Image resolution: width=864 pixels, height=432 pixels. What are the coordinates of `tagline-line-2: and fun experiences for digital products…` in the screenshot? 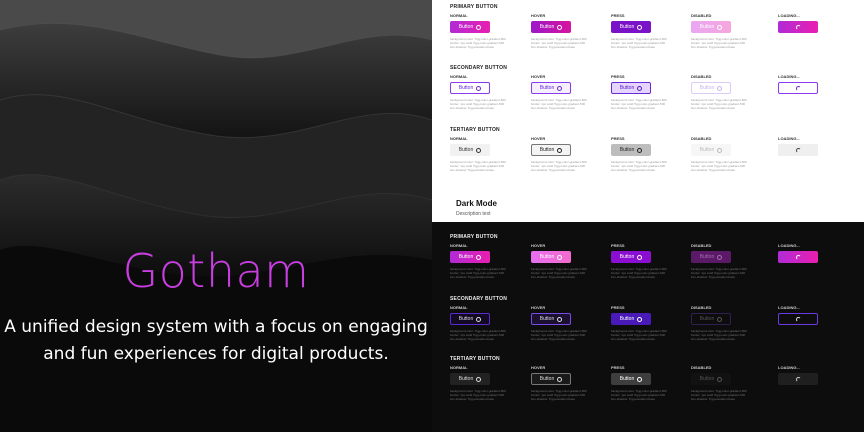 It's located at (216, 354).